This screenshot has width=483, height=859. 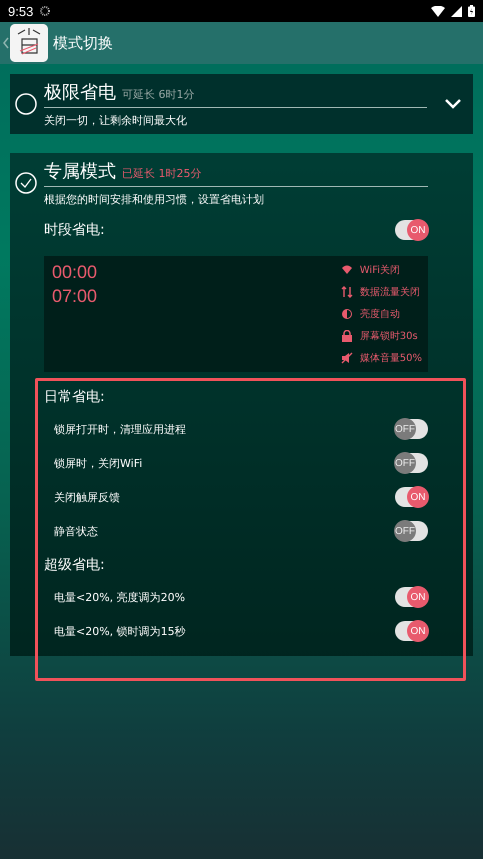 I want to click on mute-icon, so click(x=346, y=358).